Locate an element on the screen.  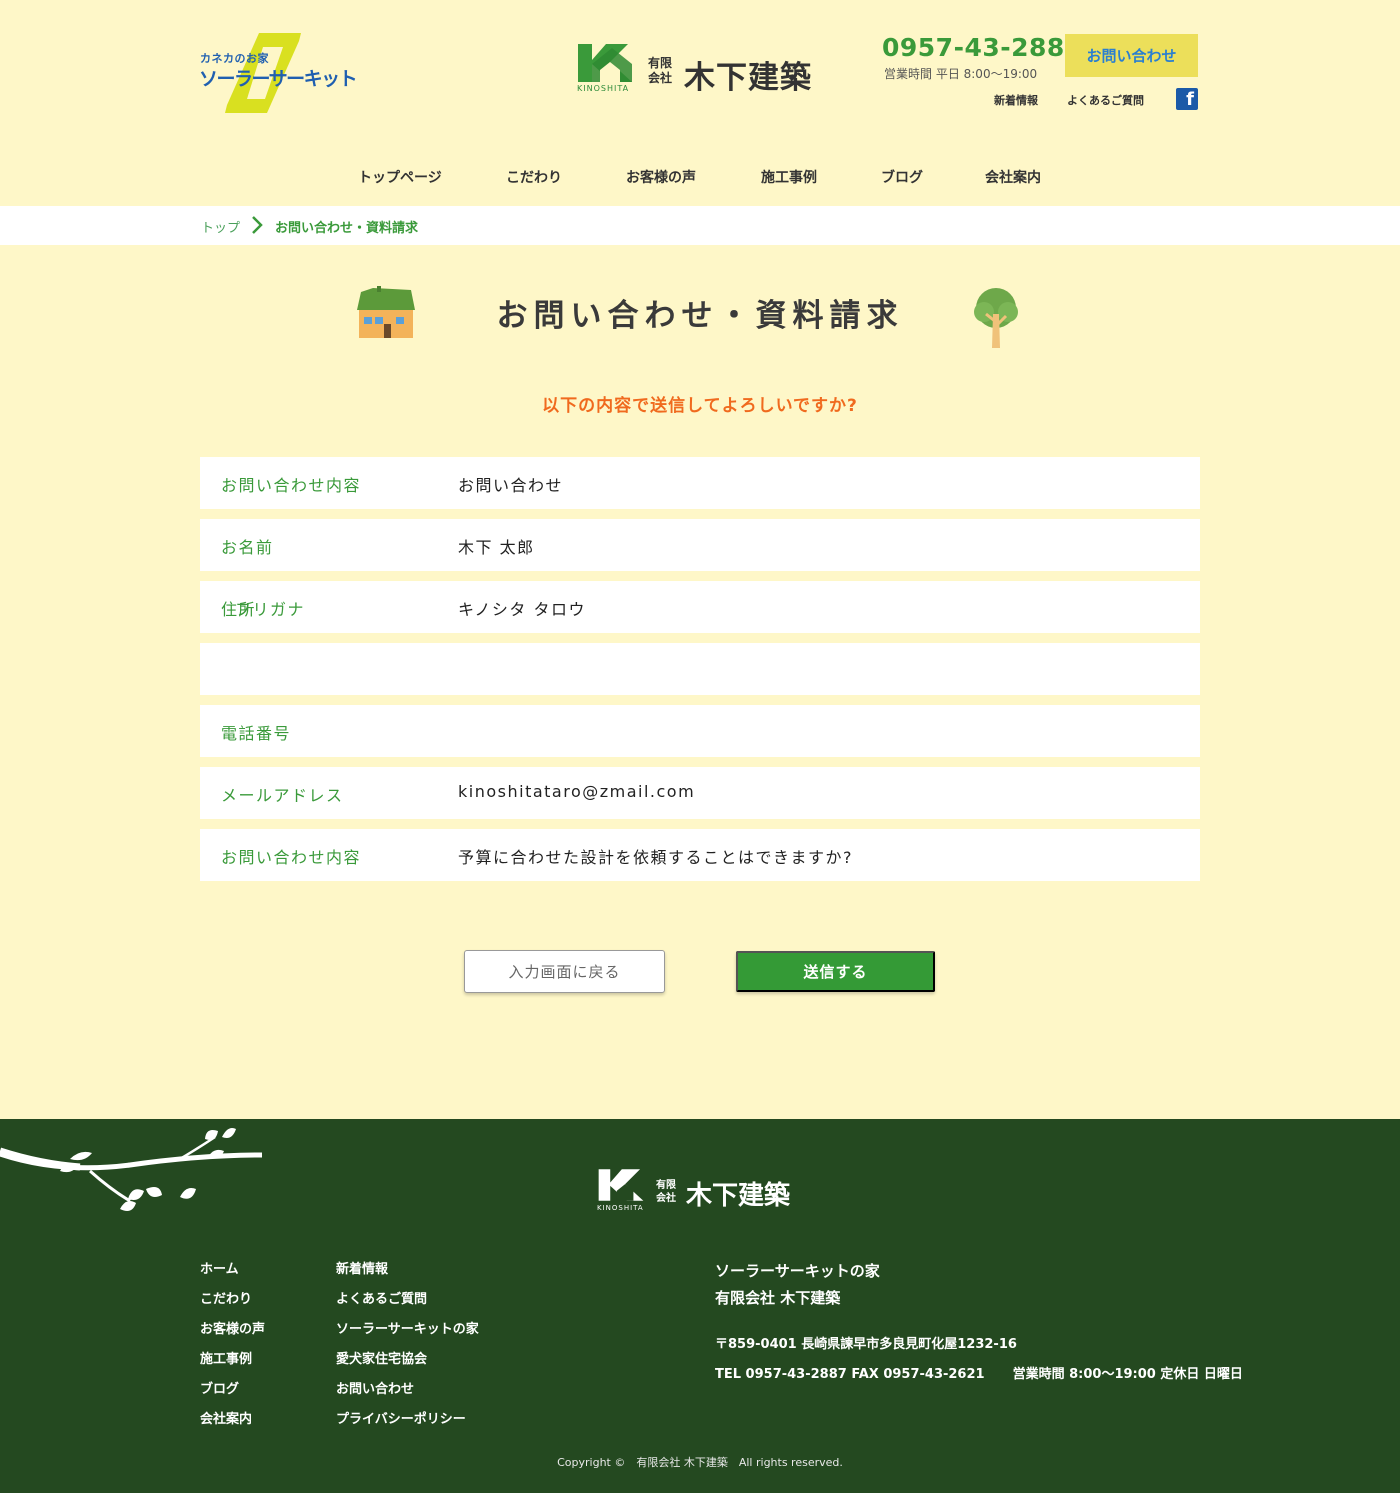
row-label-overlap: フリガナ is located at coordinates (270, 609).